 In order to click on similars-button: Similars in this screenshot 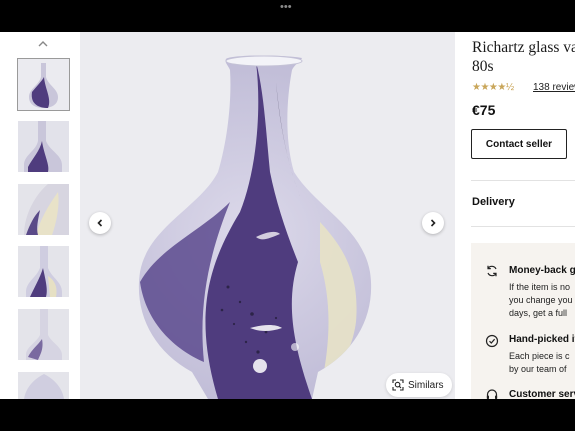, I will do `click(419, 385)`.